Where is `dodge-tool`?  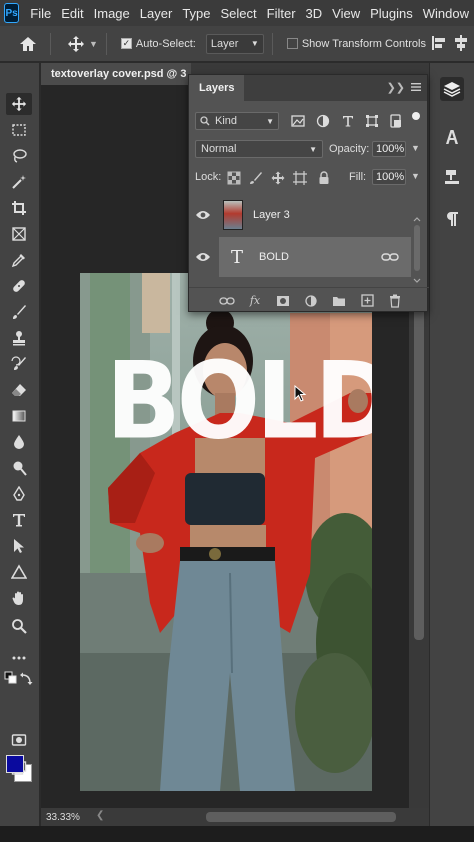 dodge-tool is located at coordinates (19, 468).